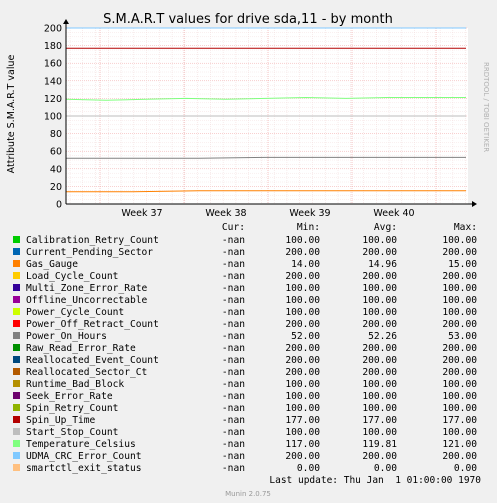 The width and height of the screenshot is (497, 503). I want to click on y-tick-label: 40, so click(56, 169).